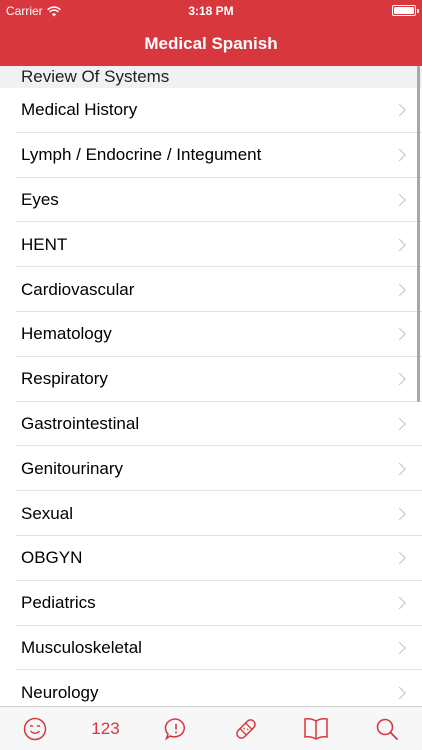 The width and height of the screenshot is (422, 750). Describe the element at coordinates (80, 423) in the screenshot. I see `list-item-label: Gastrointestinal` at that location.